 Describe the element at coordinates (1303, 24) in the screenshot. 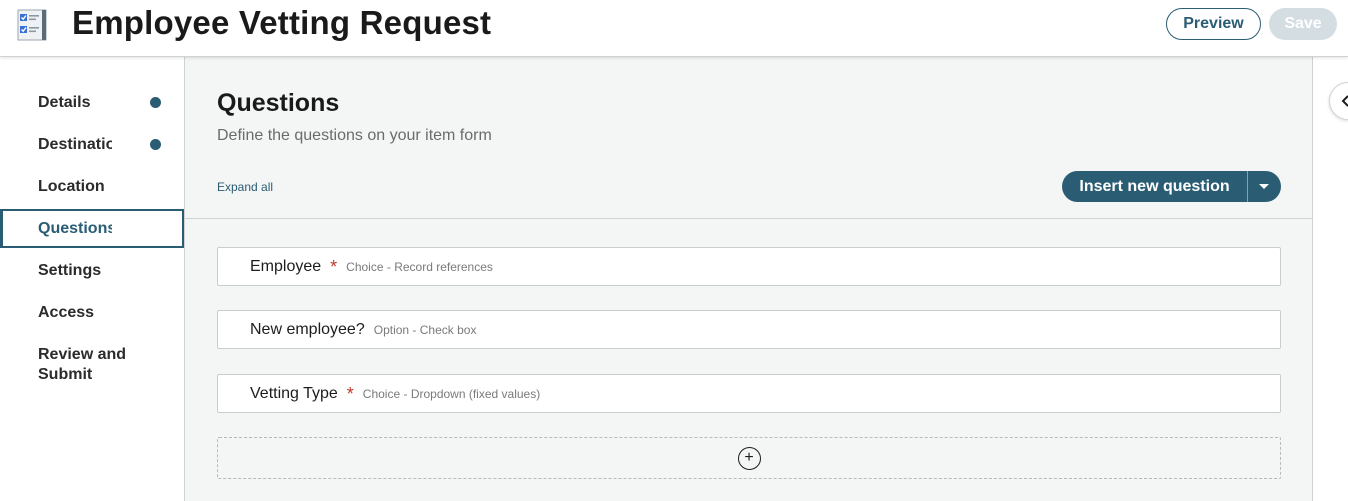

I see `save-button: Save` at that location.